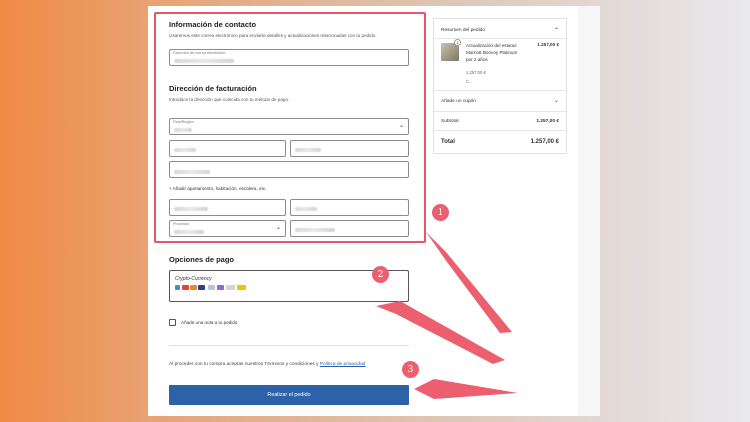 The height and width of the screenshot is (422, 750). I want to click on annotation-marker-2: 2, so click(380, 274).